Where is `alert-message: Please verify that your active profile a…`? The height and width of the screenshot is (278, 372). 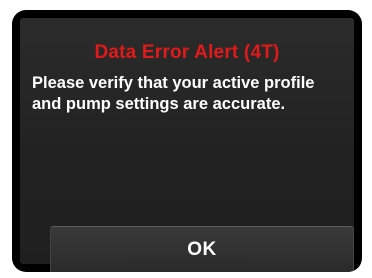
alert-message: Please verify that your active profile a… is located at coordinates (173, 93).